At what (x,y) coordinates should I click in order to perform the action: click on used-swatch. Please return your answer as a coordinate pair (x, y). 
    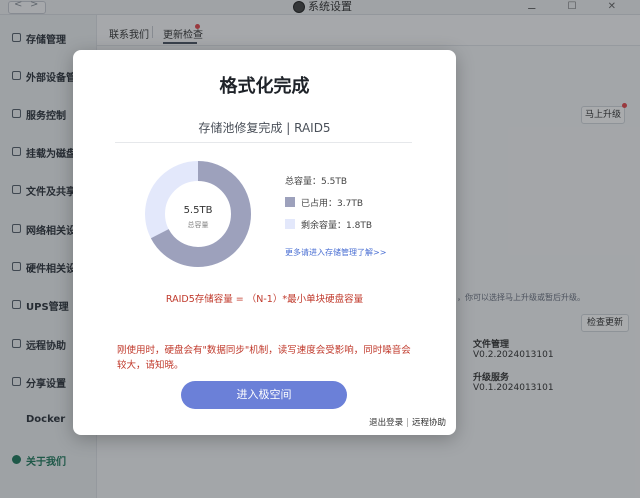
    Looking at the image, I should click on (290, 202).